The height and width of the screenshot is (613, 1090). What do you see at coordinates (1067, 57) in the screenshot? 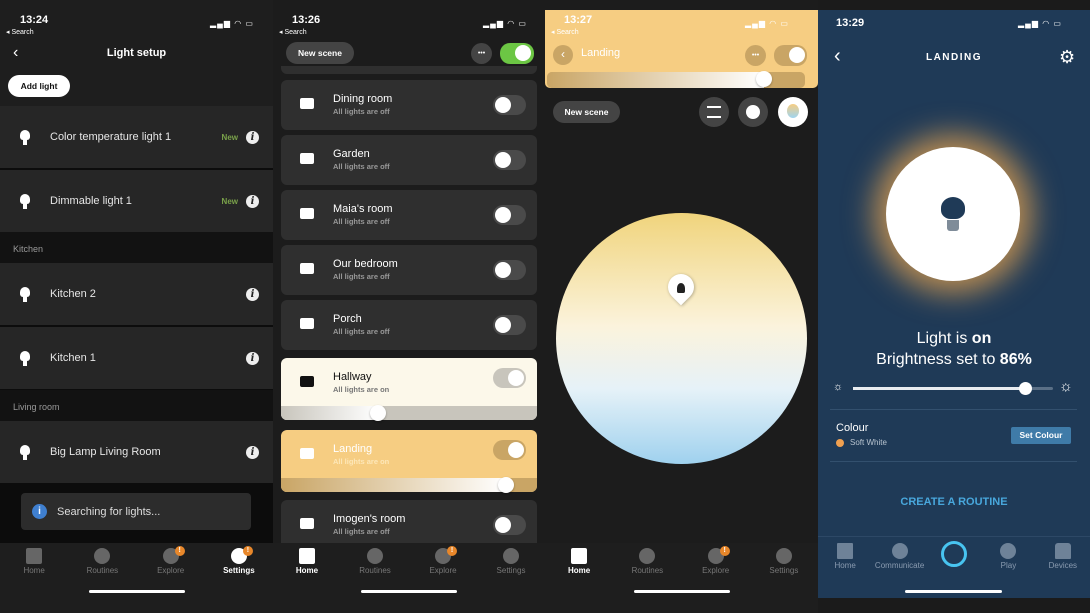
I see `gear-icon: ⚙` at bounding box center [1067, 57].